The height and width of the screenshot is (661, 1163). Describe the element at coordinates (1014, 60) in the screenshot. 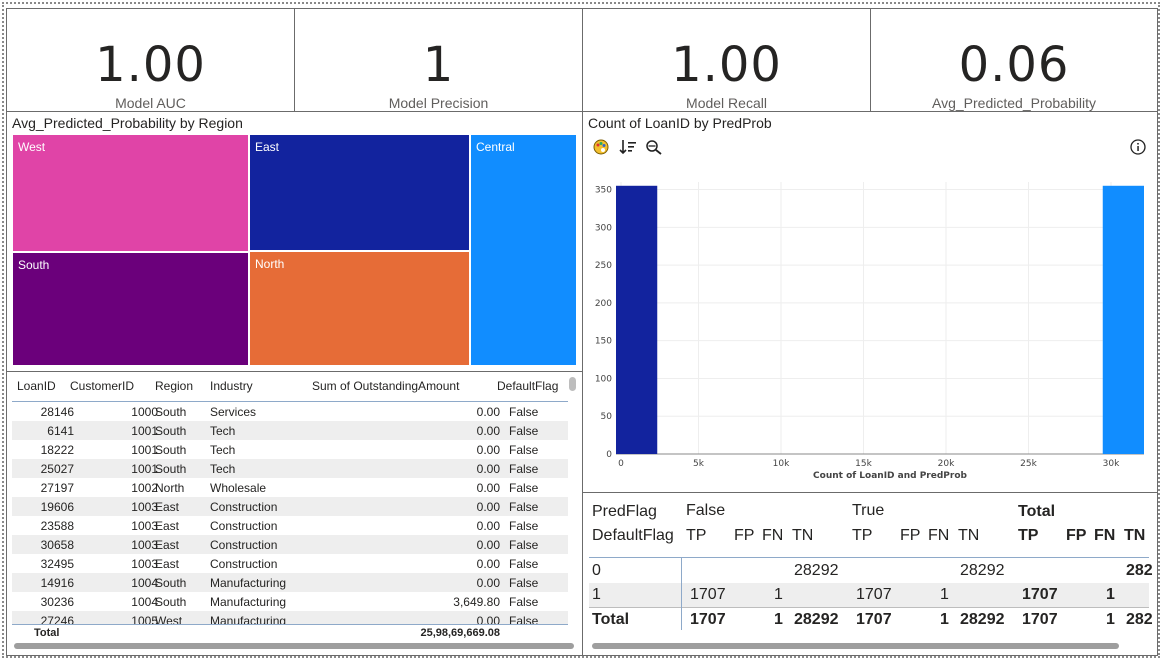

I see `kpi-card-avg-prob: 0.06 Avg_Predicted_Probability` at that location.